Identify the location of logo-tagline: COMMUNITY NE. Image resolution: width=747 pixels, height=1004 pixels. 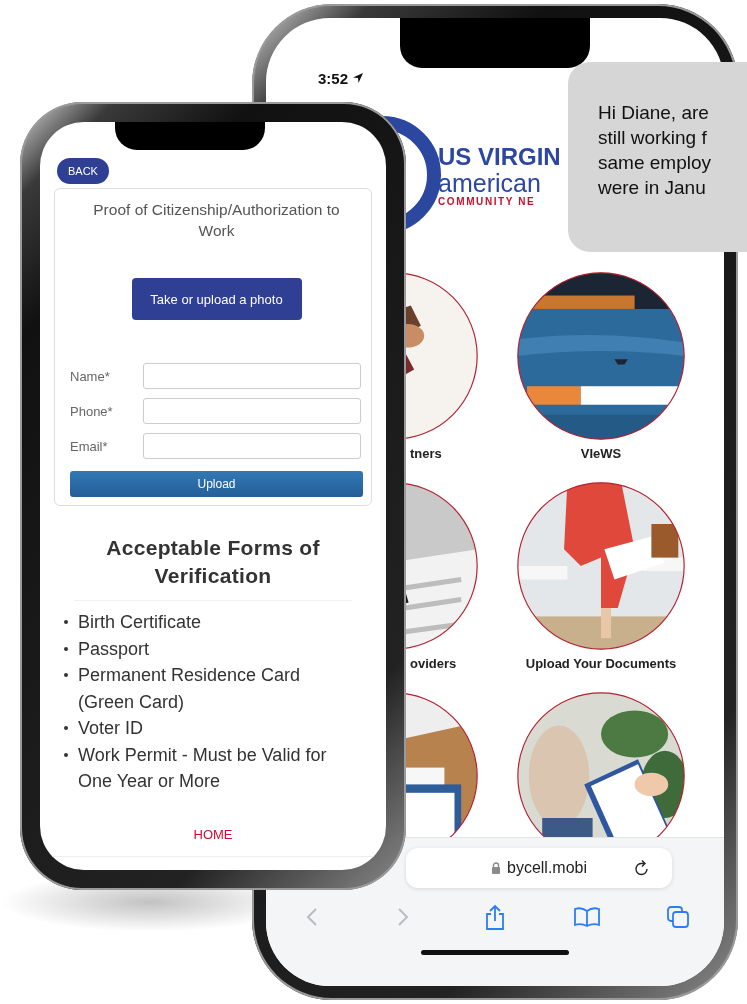
(487, 201).